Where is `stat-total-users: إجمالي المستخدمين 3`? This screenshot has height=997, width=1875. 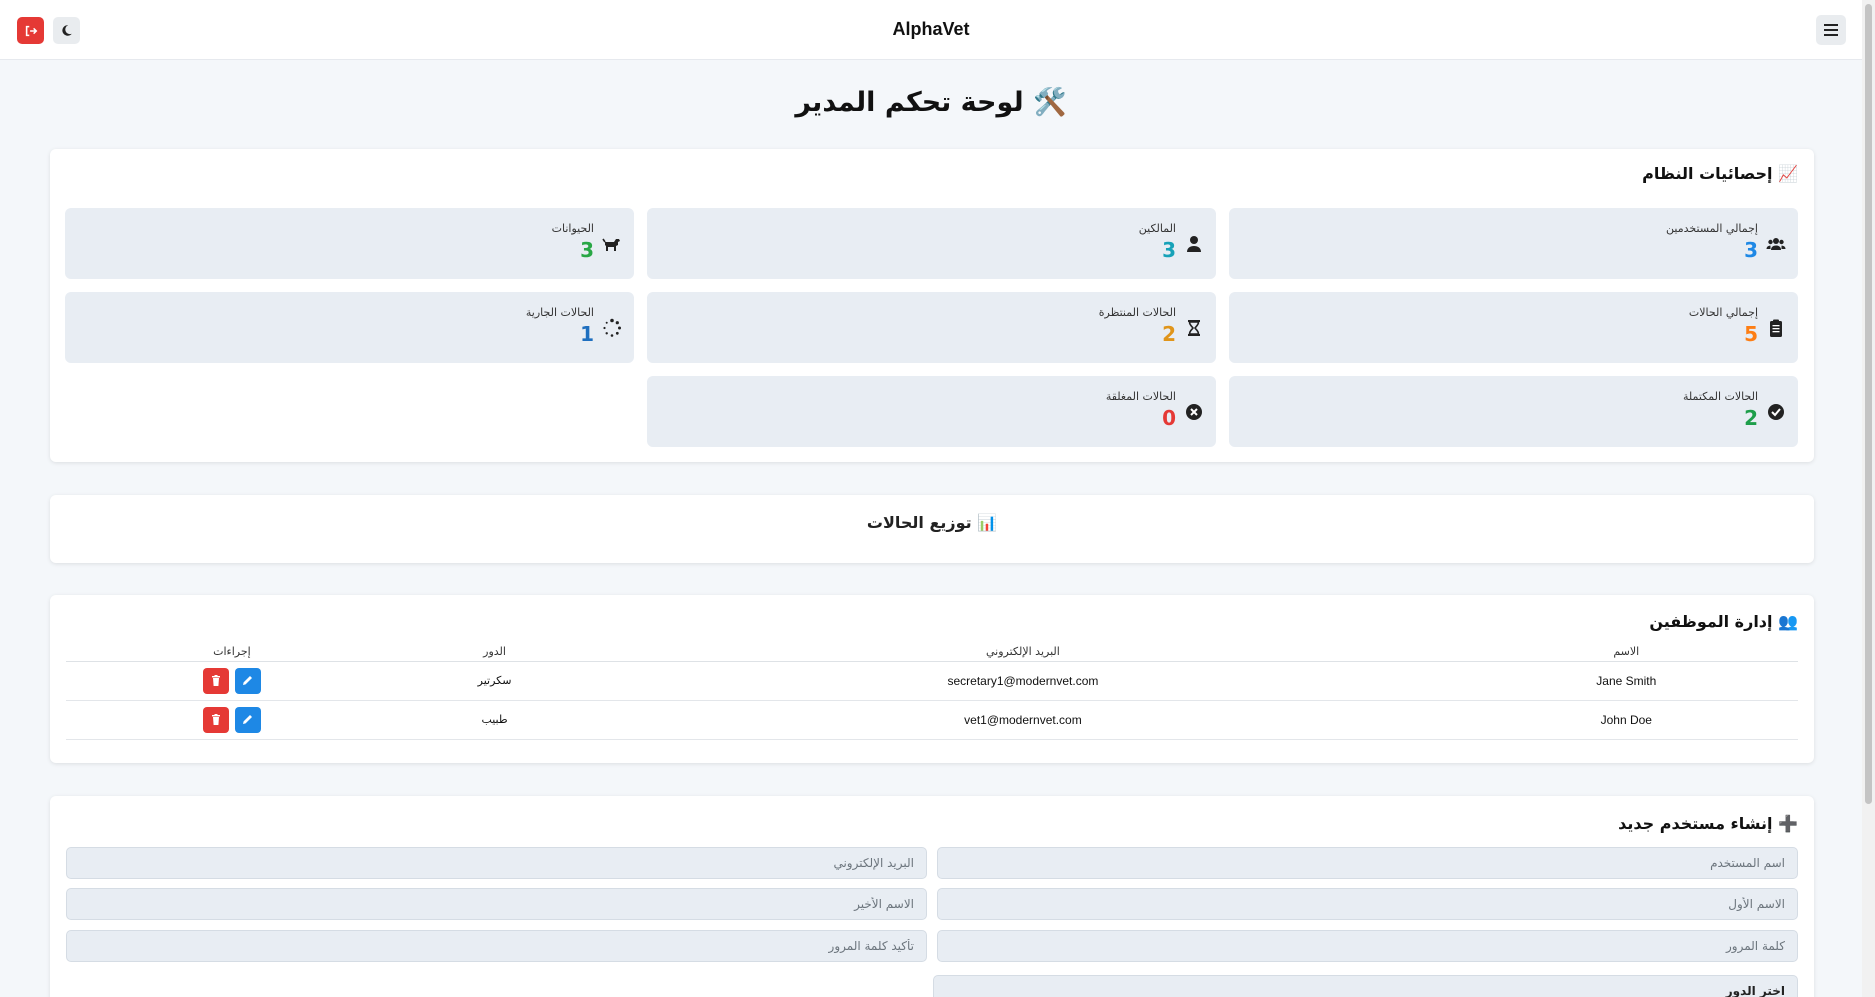
stat-total-users: إجمالي المستخدمين 3 is located at coordinates (1513, 243).